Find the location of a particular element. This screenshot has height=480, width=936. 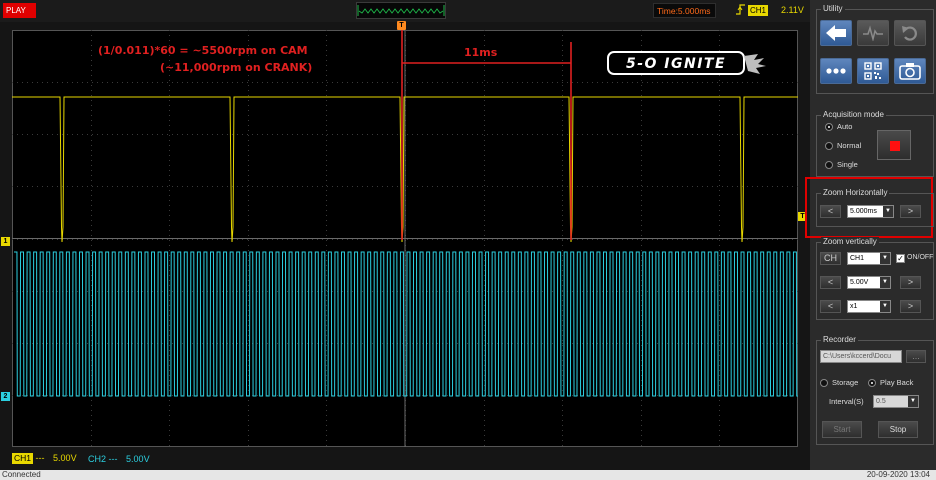

period-label: 11ms is located at coordinates (481, 52).